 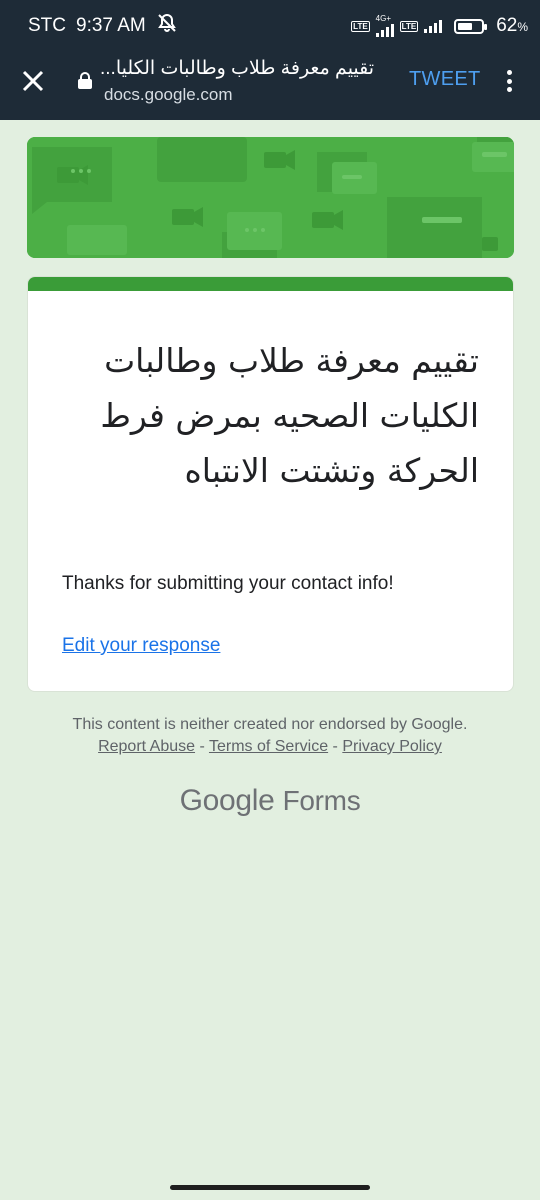 I want to click on battery-percent: 62%, so click(x=512, y=25).